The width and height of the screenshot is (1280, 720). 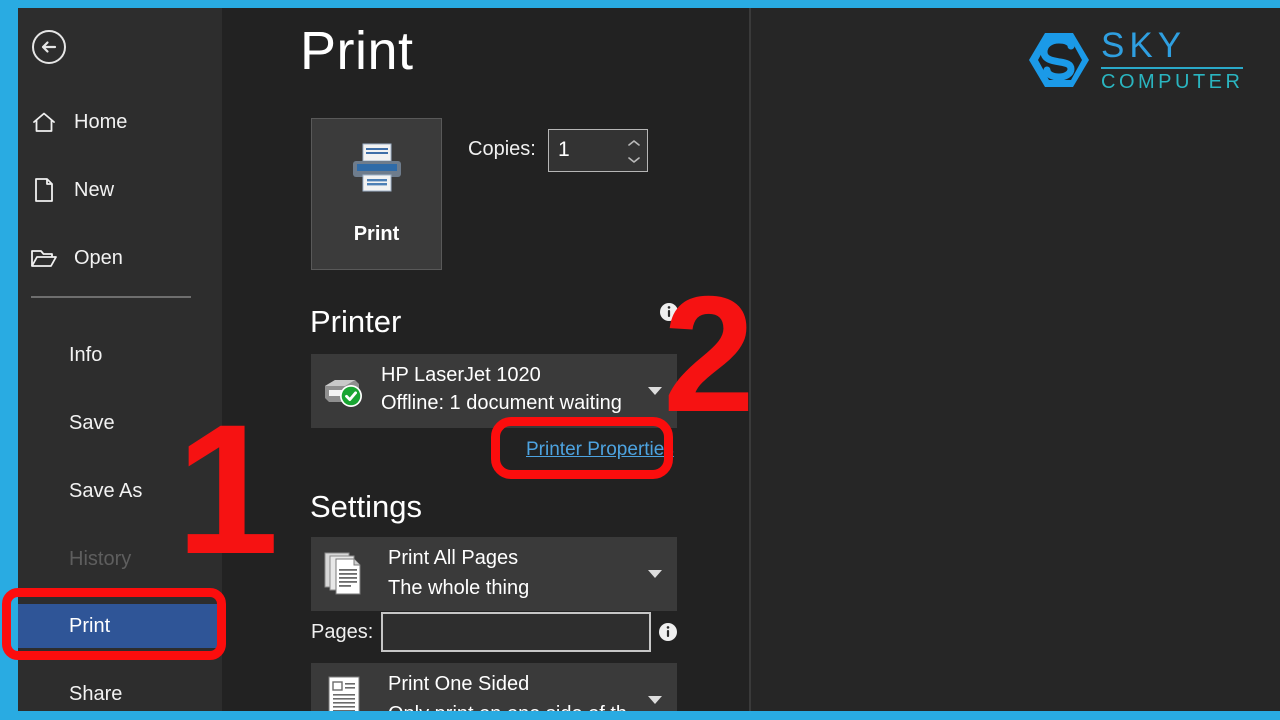 I want to click on print-button: Print, so click(x=376, y=194).